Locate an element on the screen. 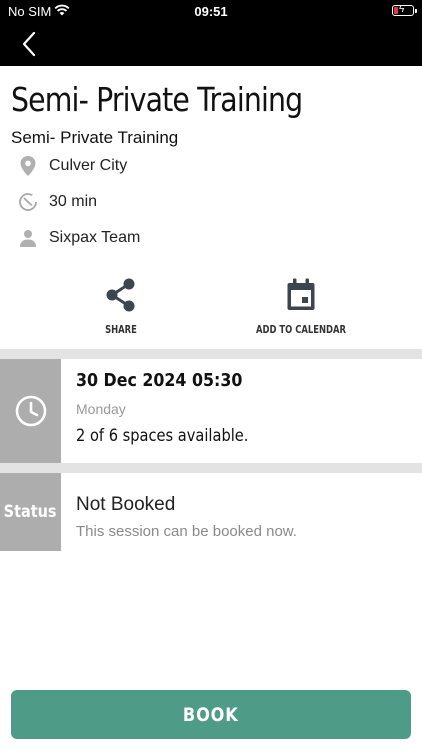 The width and height of the screenshot is (422, 750). class-subtitle: Semi- Private Training is located at coordinates (95, 137).